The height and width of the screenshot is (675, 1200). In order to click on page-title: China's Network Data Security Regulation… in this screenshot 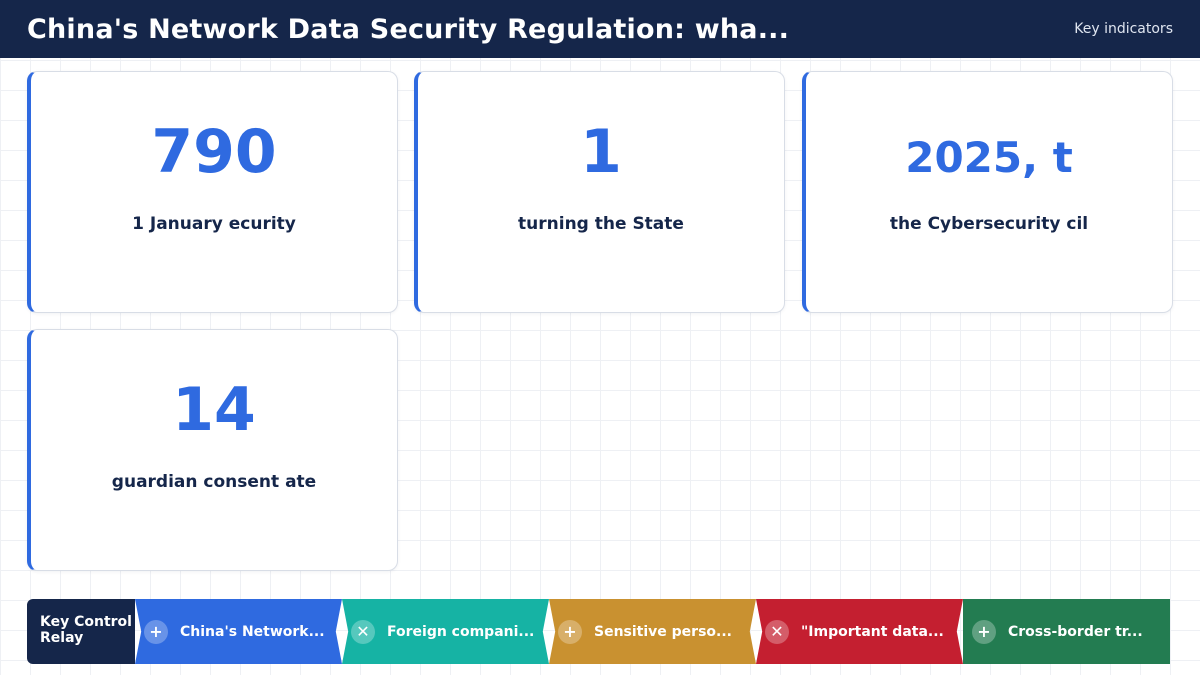, I will do `click(408, 29)`.